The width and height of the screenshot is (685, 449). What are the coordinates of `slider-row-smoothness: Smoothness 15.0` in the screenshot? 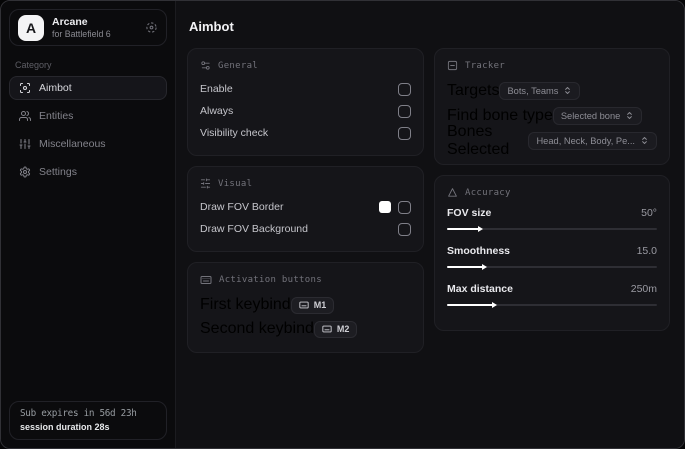 It's located at (552, 256).